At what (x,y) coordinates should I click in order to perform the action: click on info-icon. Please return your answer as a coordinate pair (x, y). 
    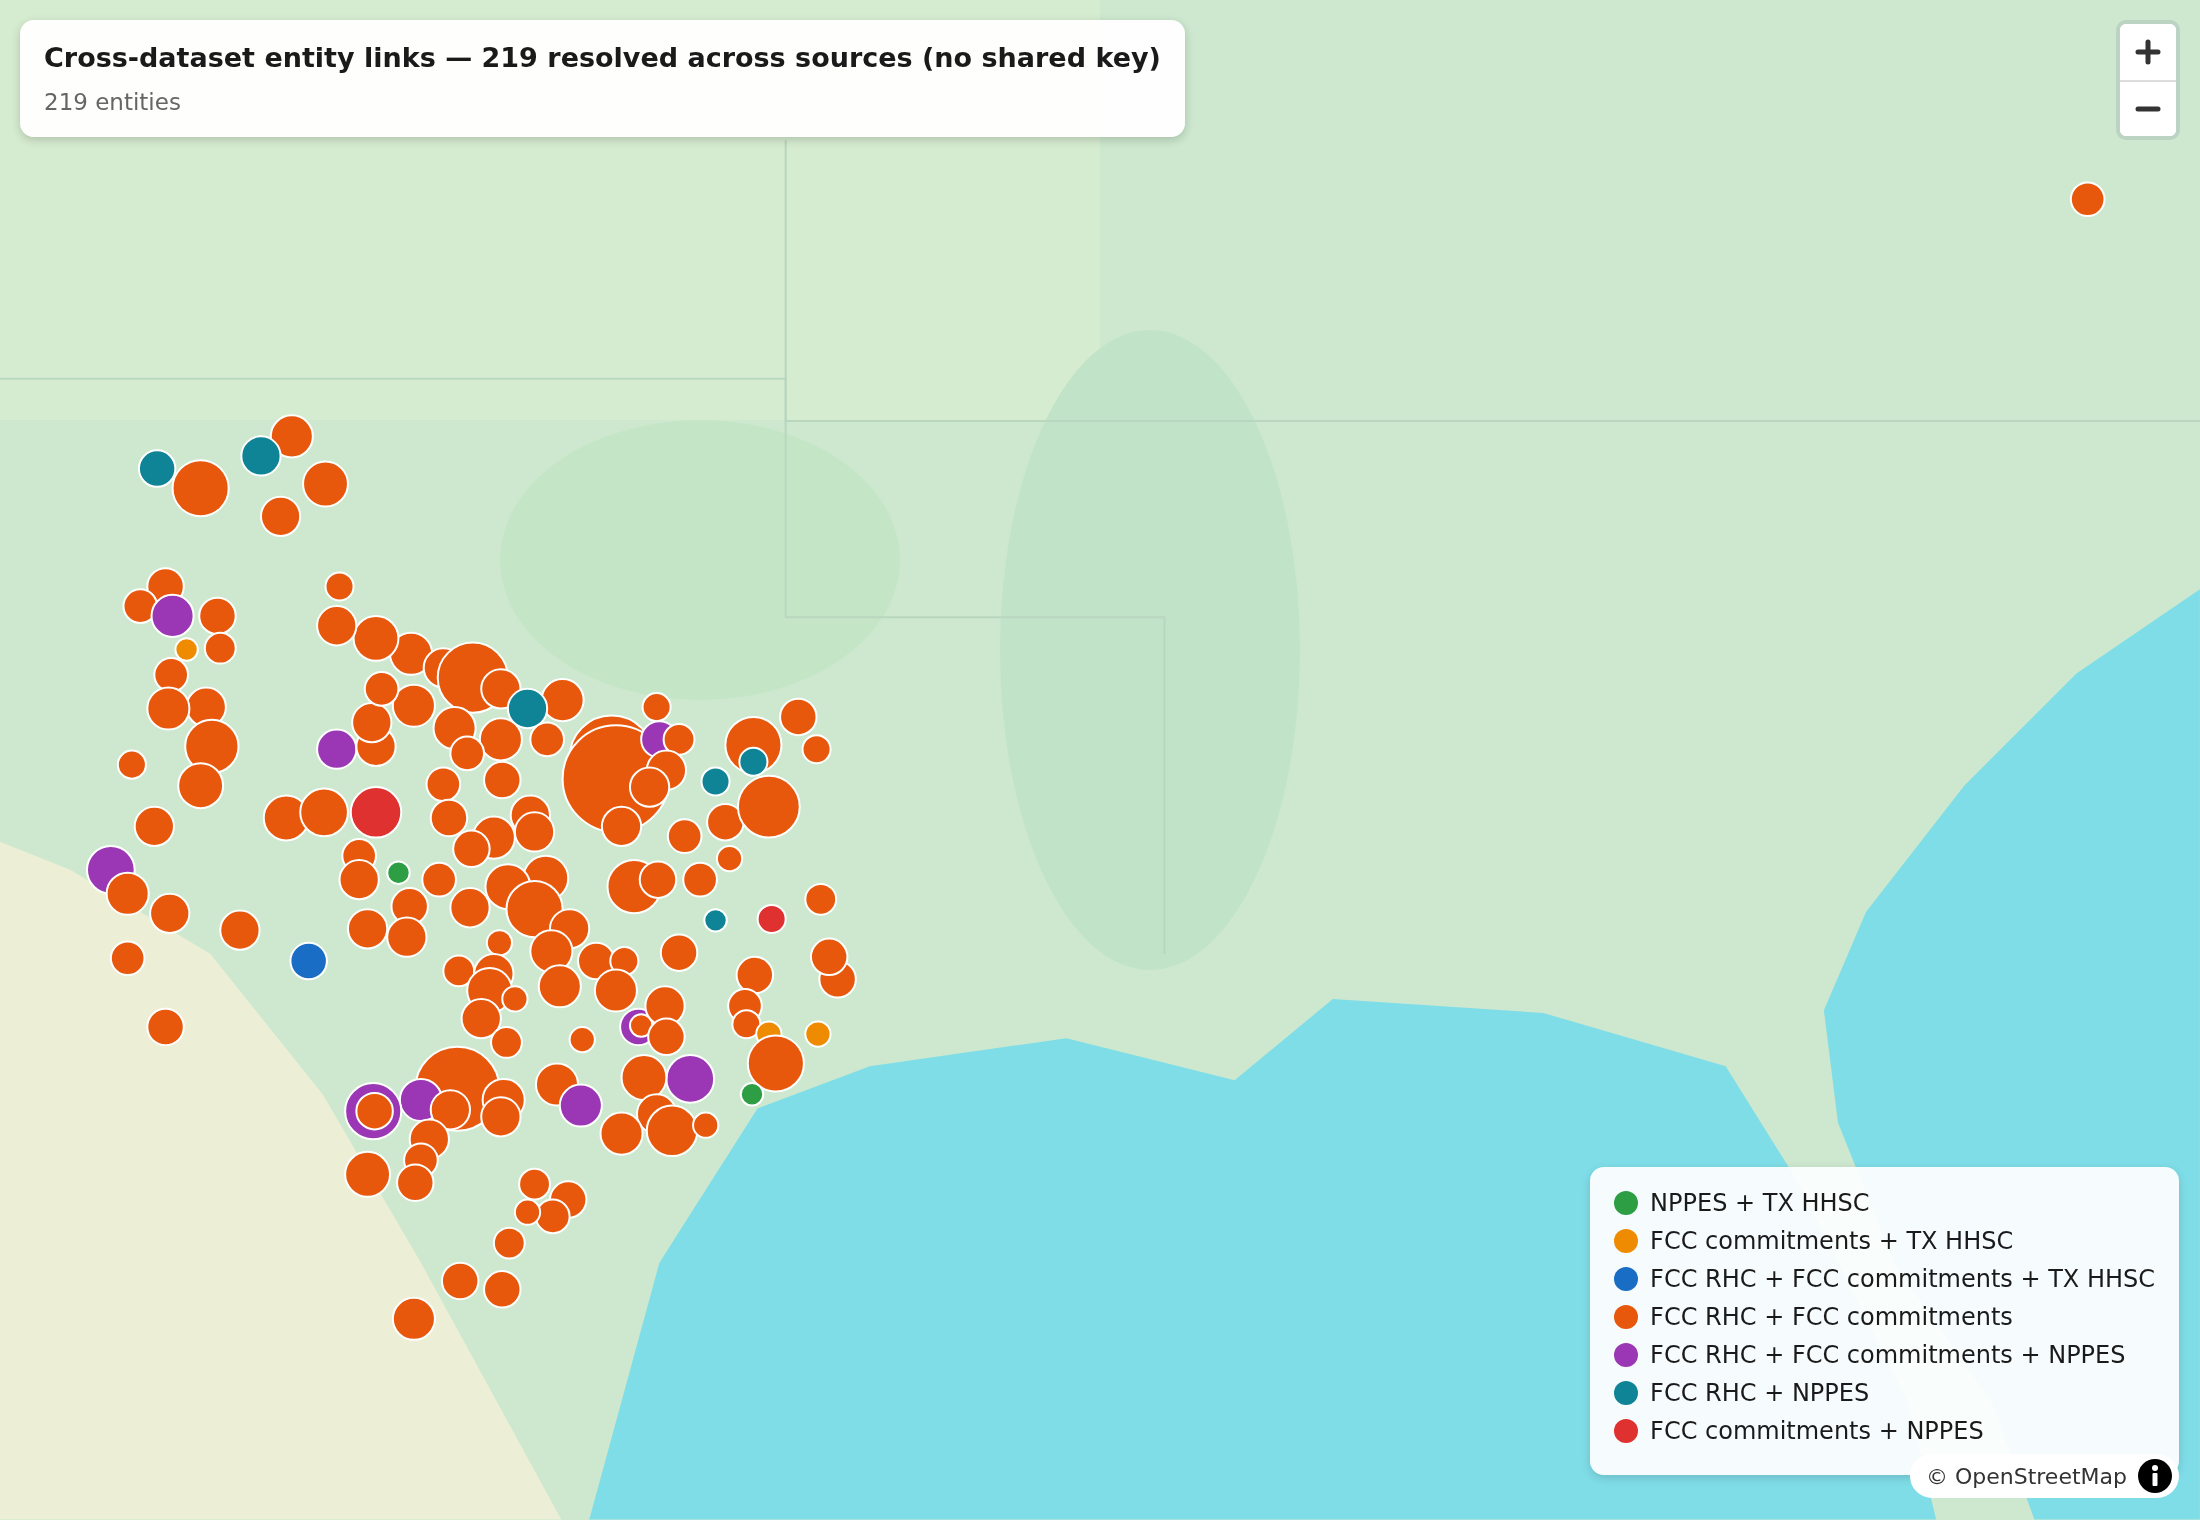
    Looking at the image, I should click on (2155, 1476).